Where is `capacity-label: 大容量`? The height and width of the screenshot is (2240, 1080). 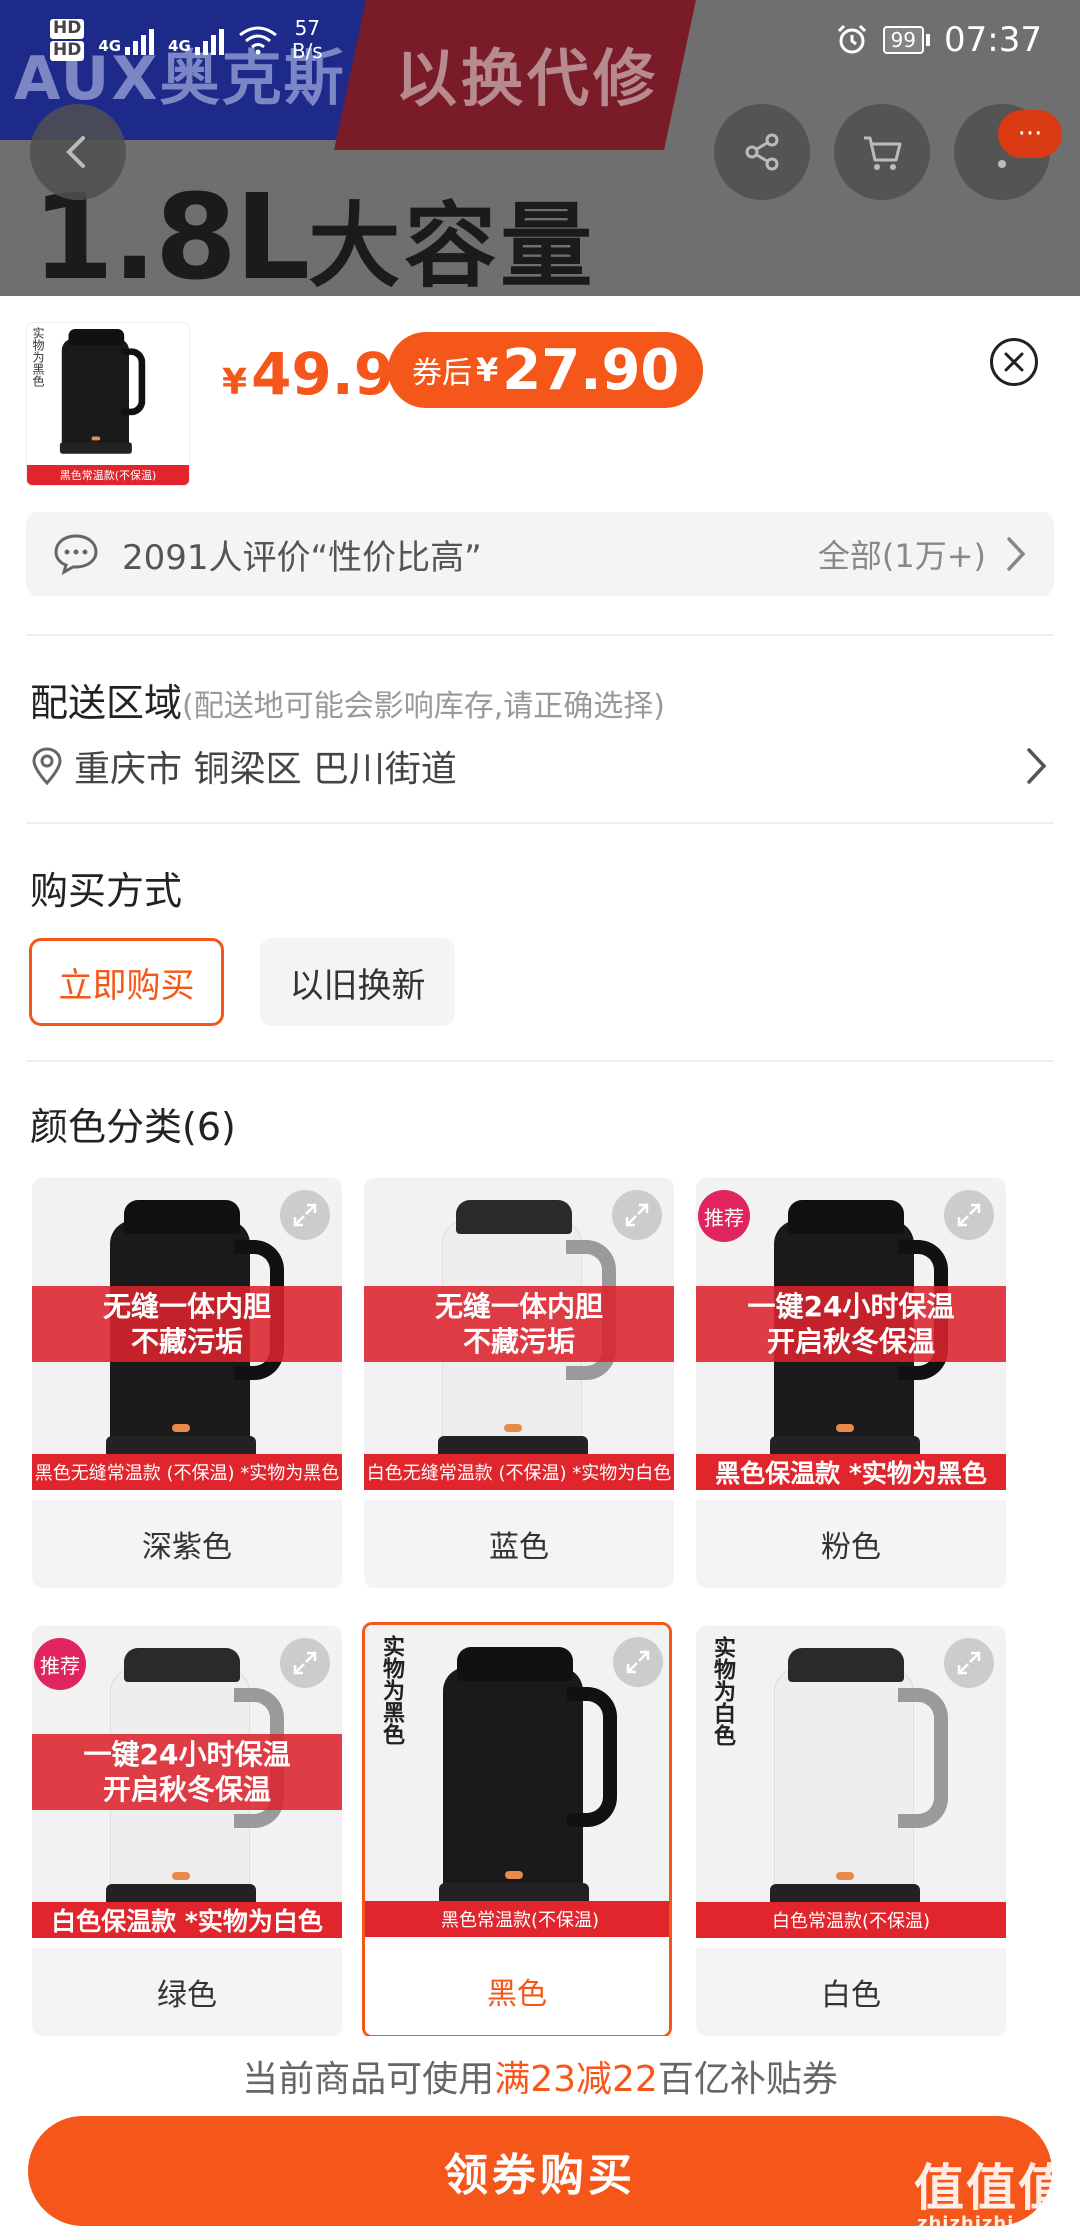 capacity-label: 大容量 is located at coordinates (452, 246).